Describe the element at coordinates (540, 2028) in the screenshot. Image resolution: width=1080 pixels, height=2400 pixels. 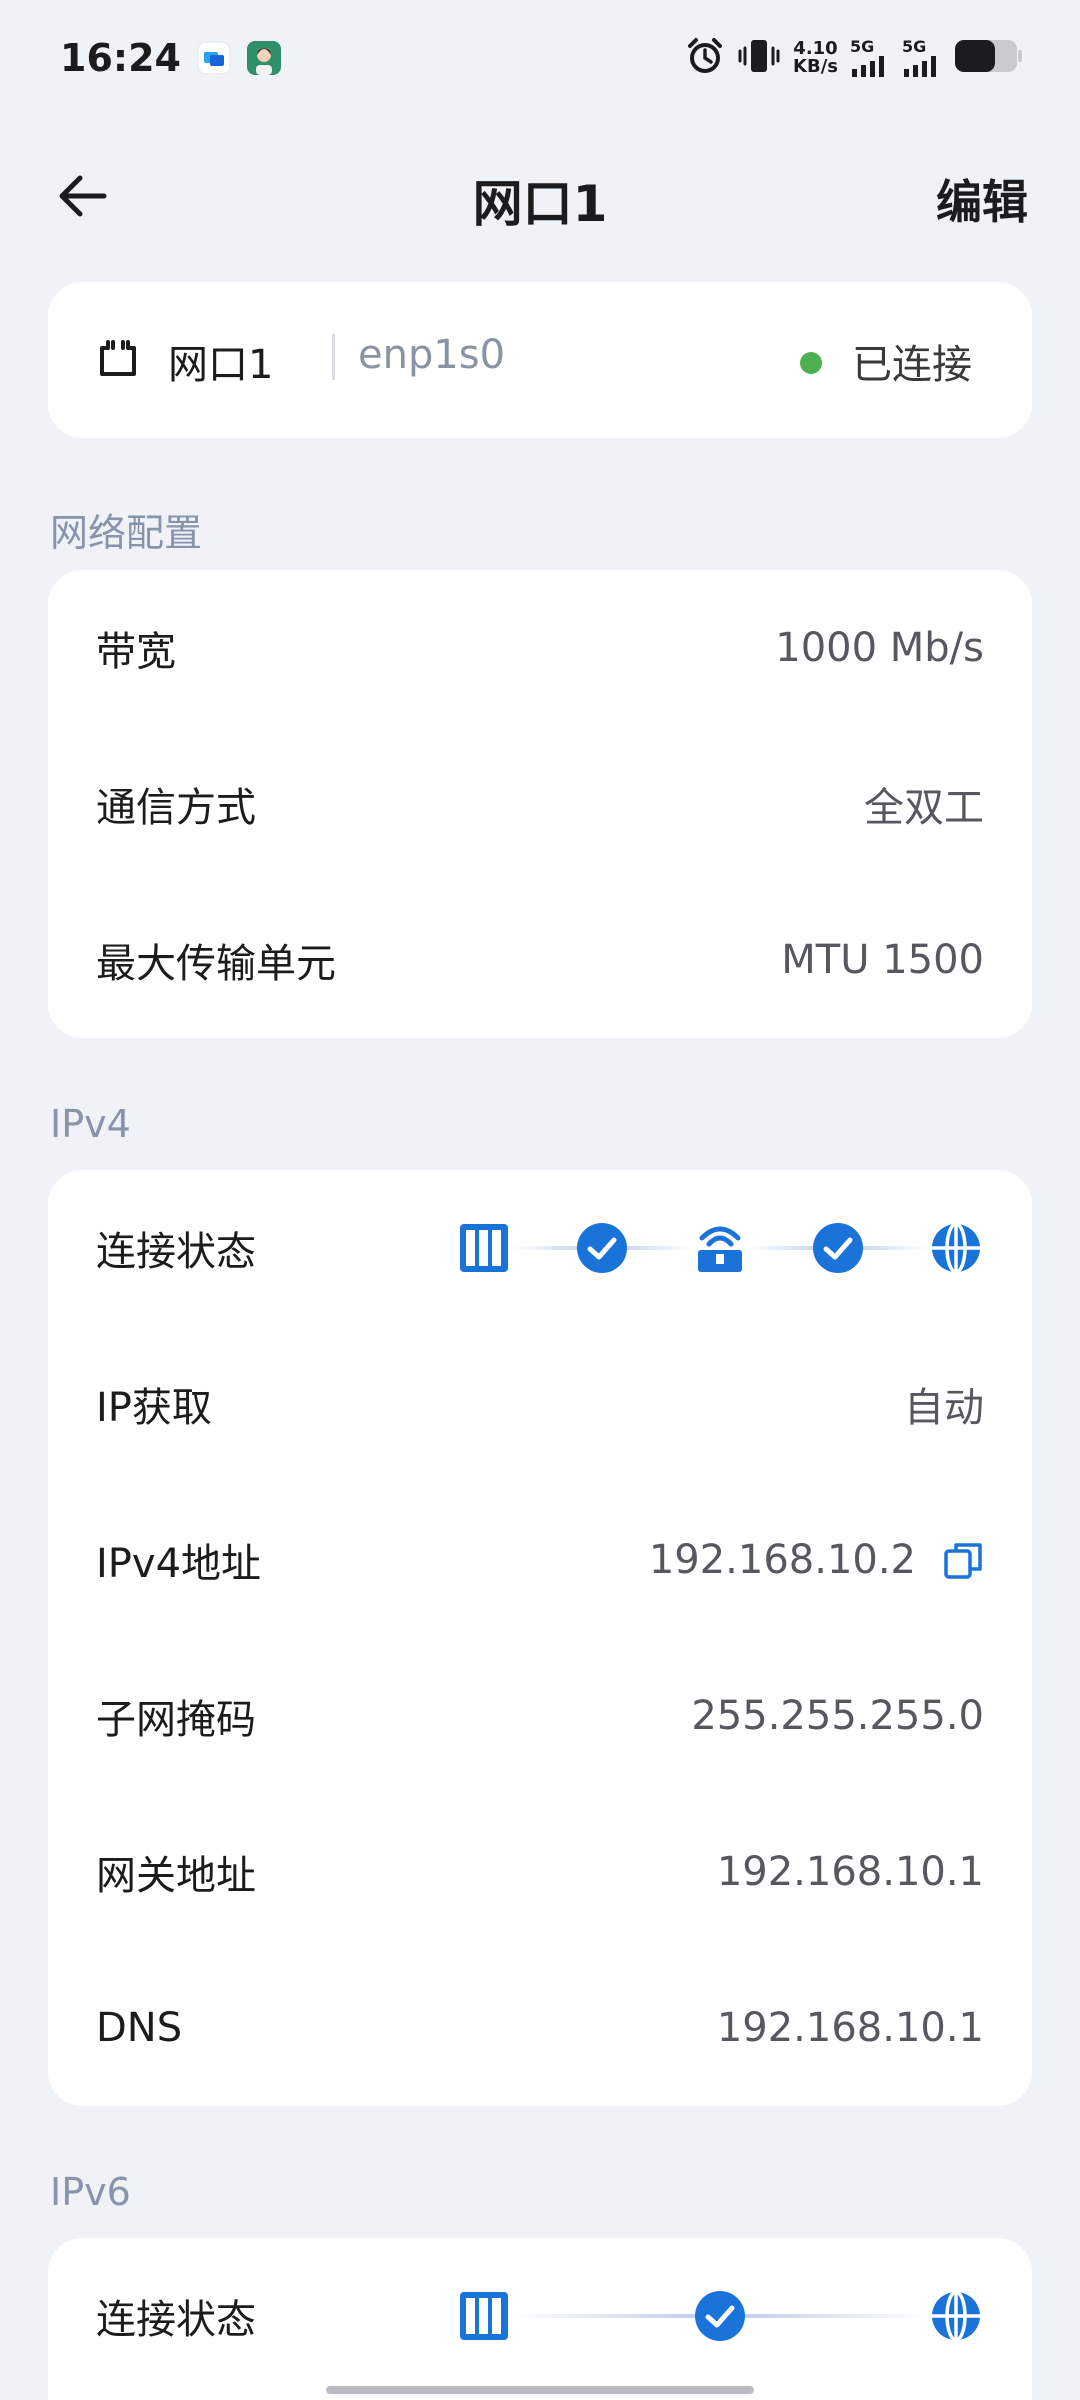
I see `list-item: DNS 192.168.10.1` at that location.